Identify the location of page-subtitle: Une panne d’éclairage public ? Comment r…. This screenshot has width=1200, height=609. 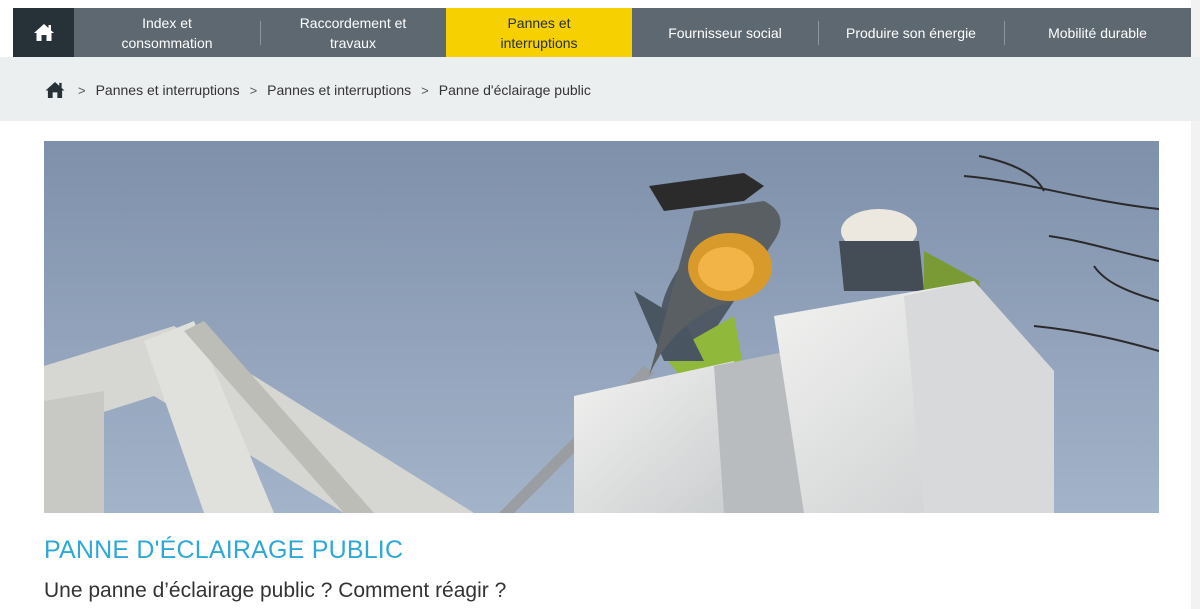
(275, 590).